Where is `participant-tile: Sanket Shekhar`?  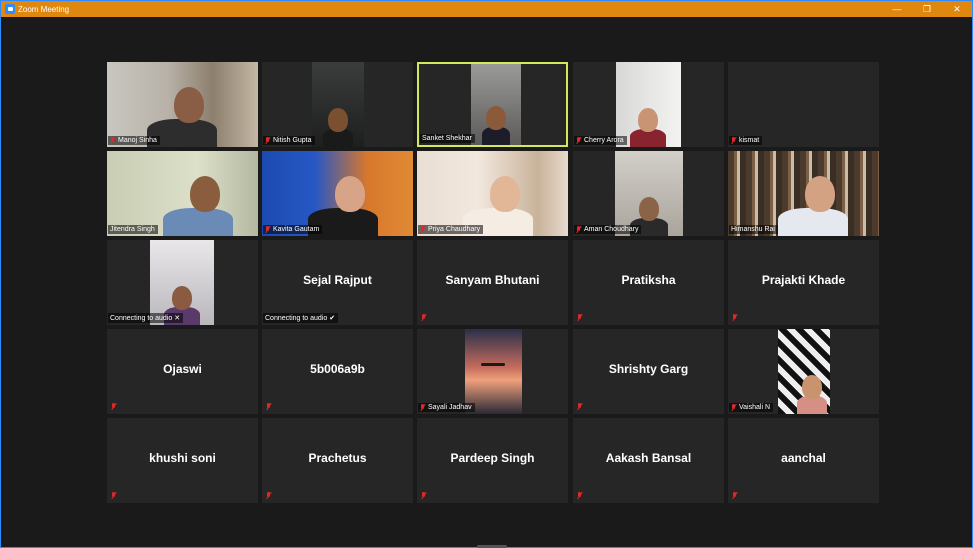 participant-tile: Sanket Shekhar is located at coordinates (492, 104).